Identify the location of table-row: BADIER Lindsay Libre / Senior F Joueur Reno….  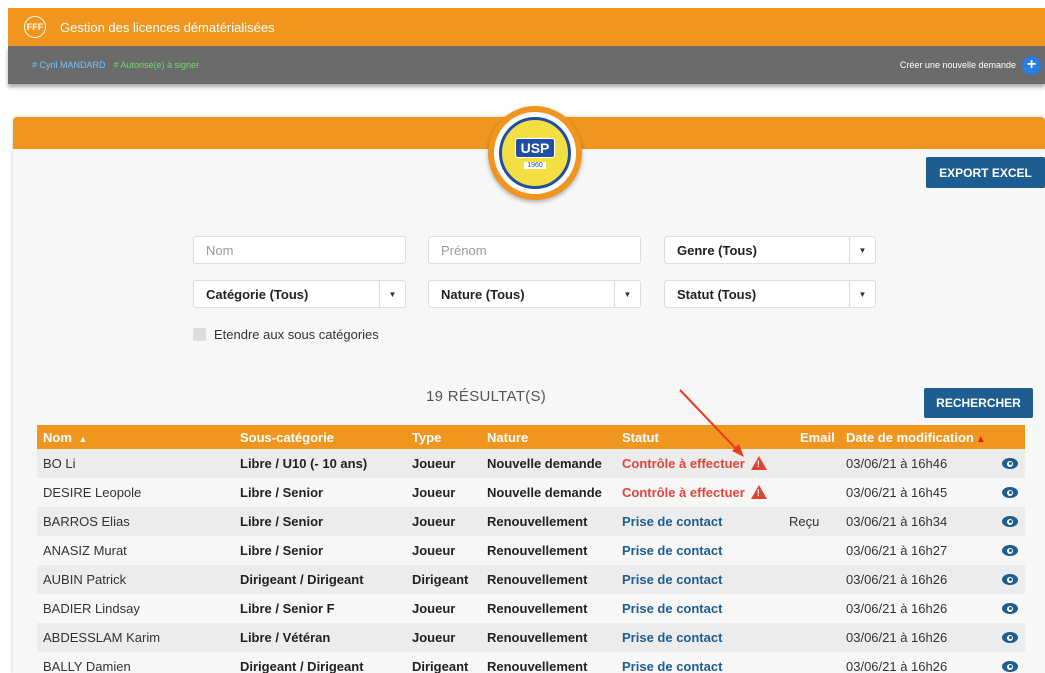
(531, 608).